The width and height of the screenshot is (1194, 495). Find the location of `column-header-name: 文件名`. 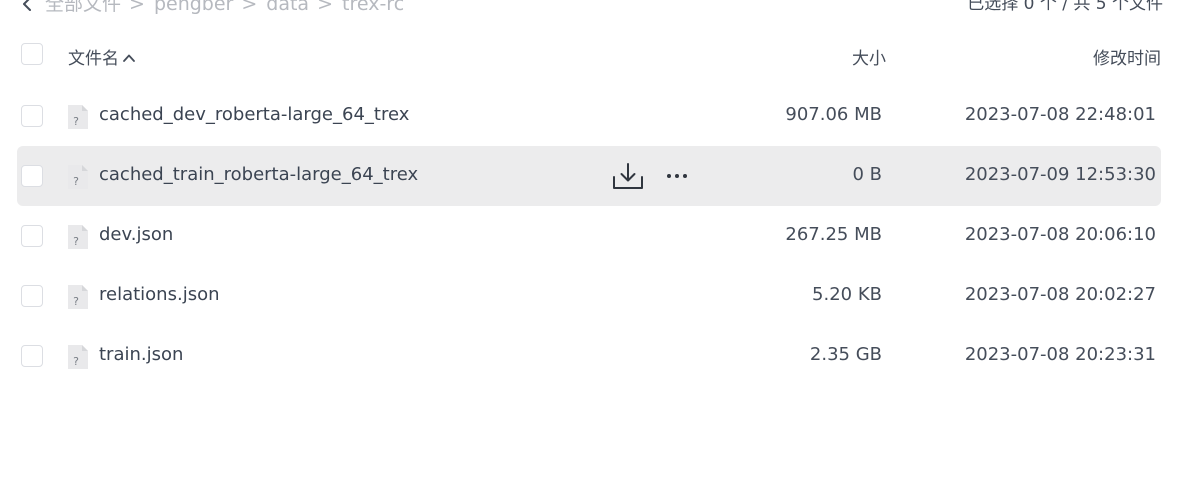

column-header-name: 文件名 is located at coordinates (102, 56).